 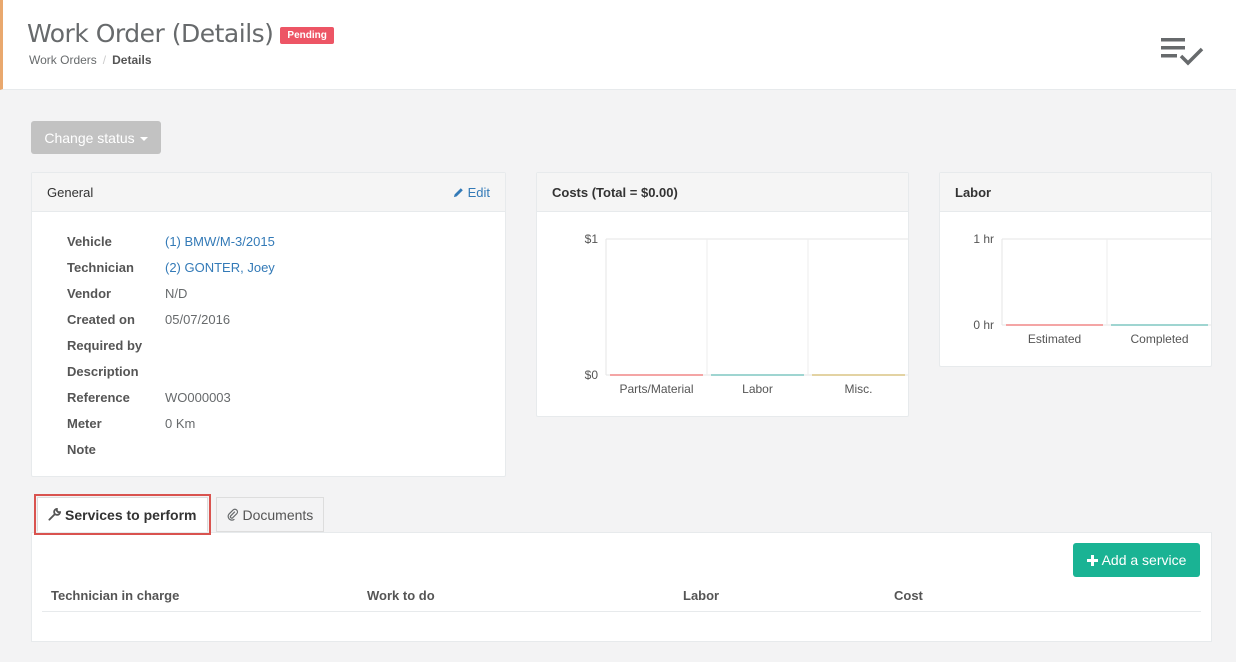 I want to click on labor-panel: Labor 0 hr 1 hr Estimated Completed, so click(x=1075, y=269).